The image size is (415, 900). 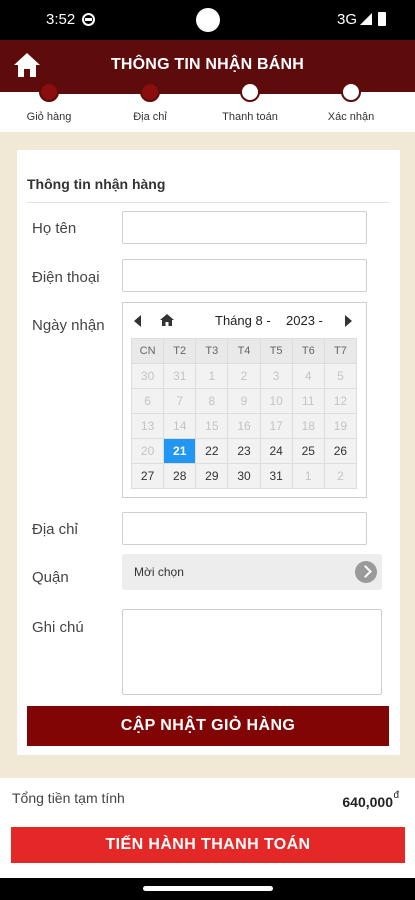 I want to click on step-payment: Thanh toán, so click(x=250, y=102).